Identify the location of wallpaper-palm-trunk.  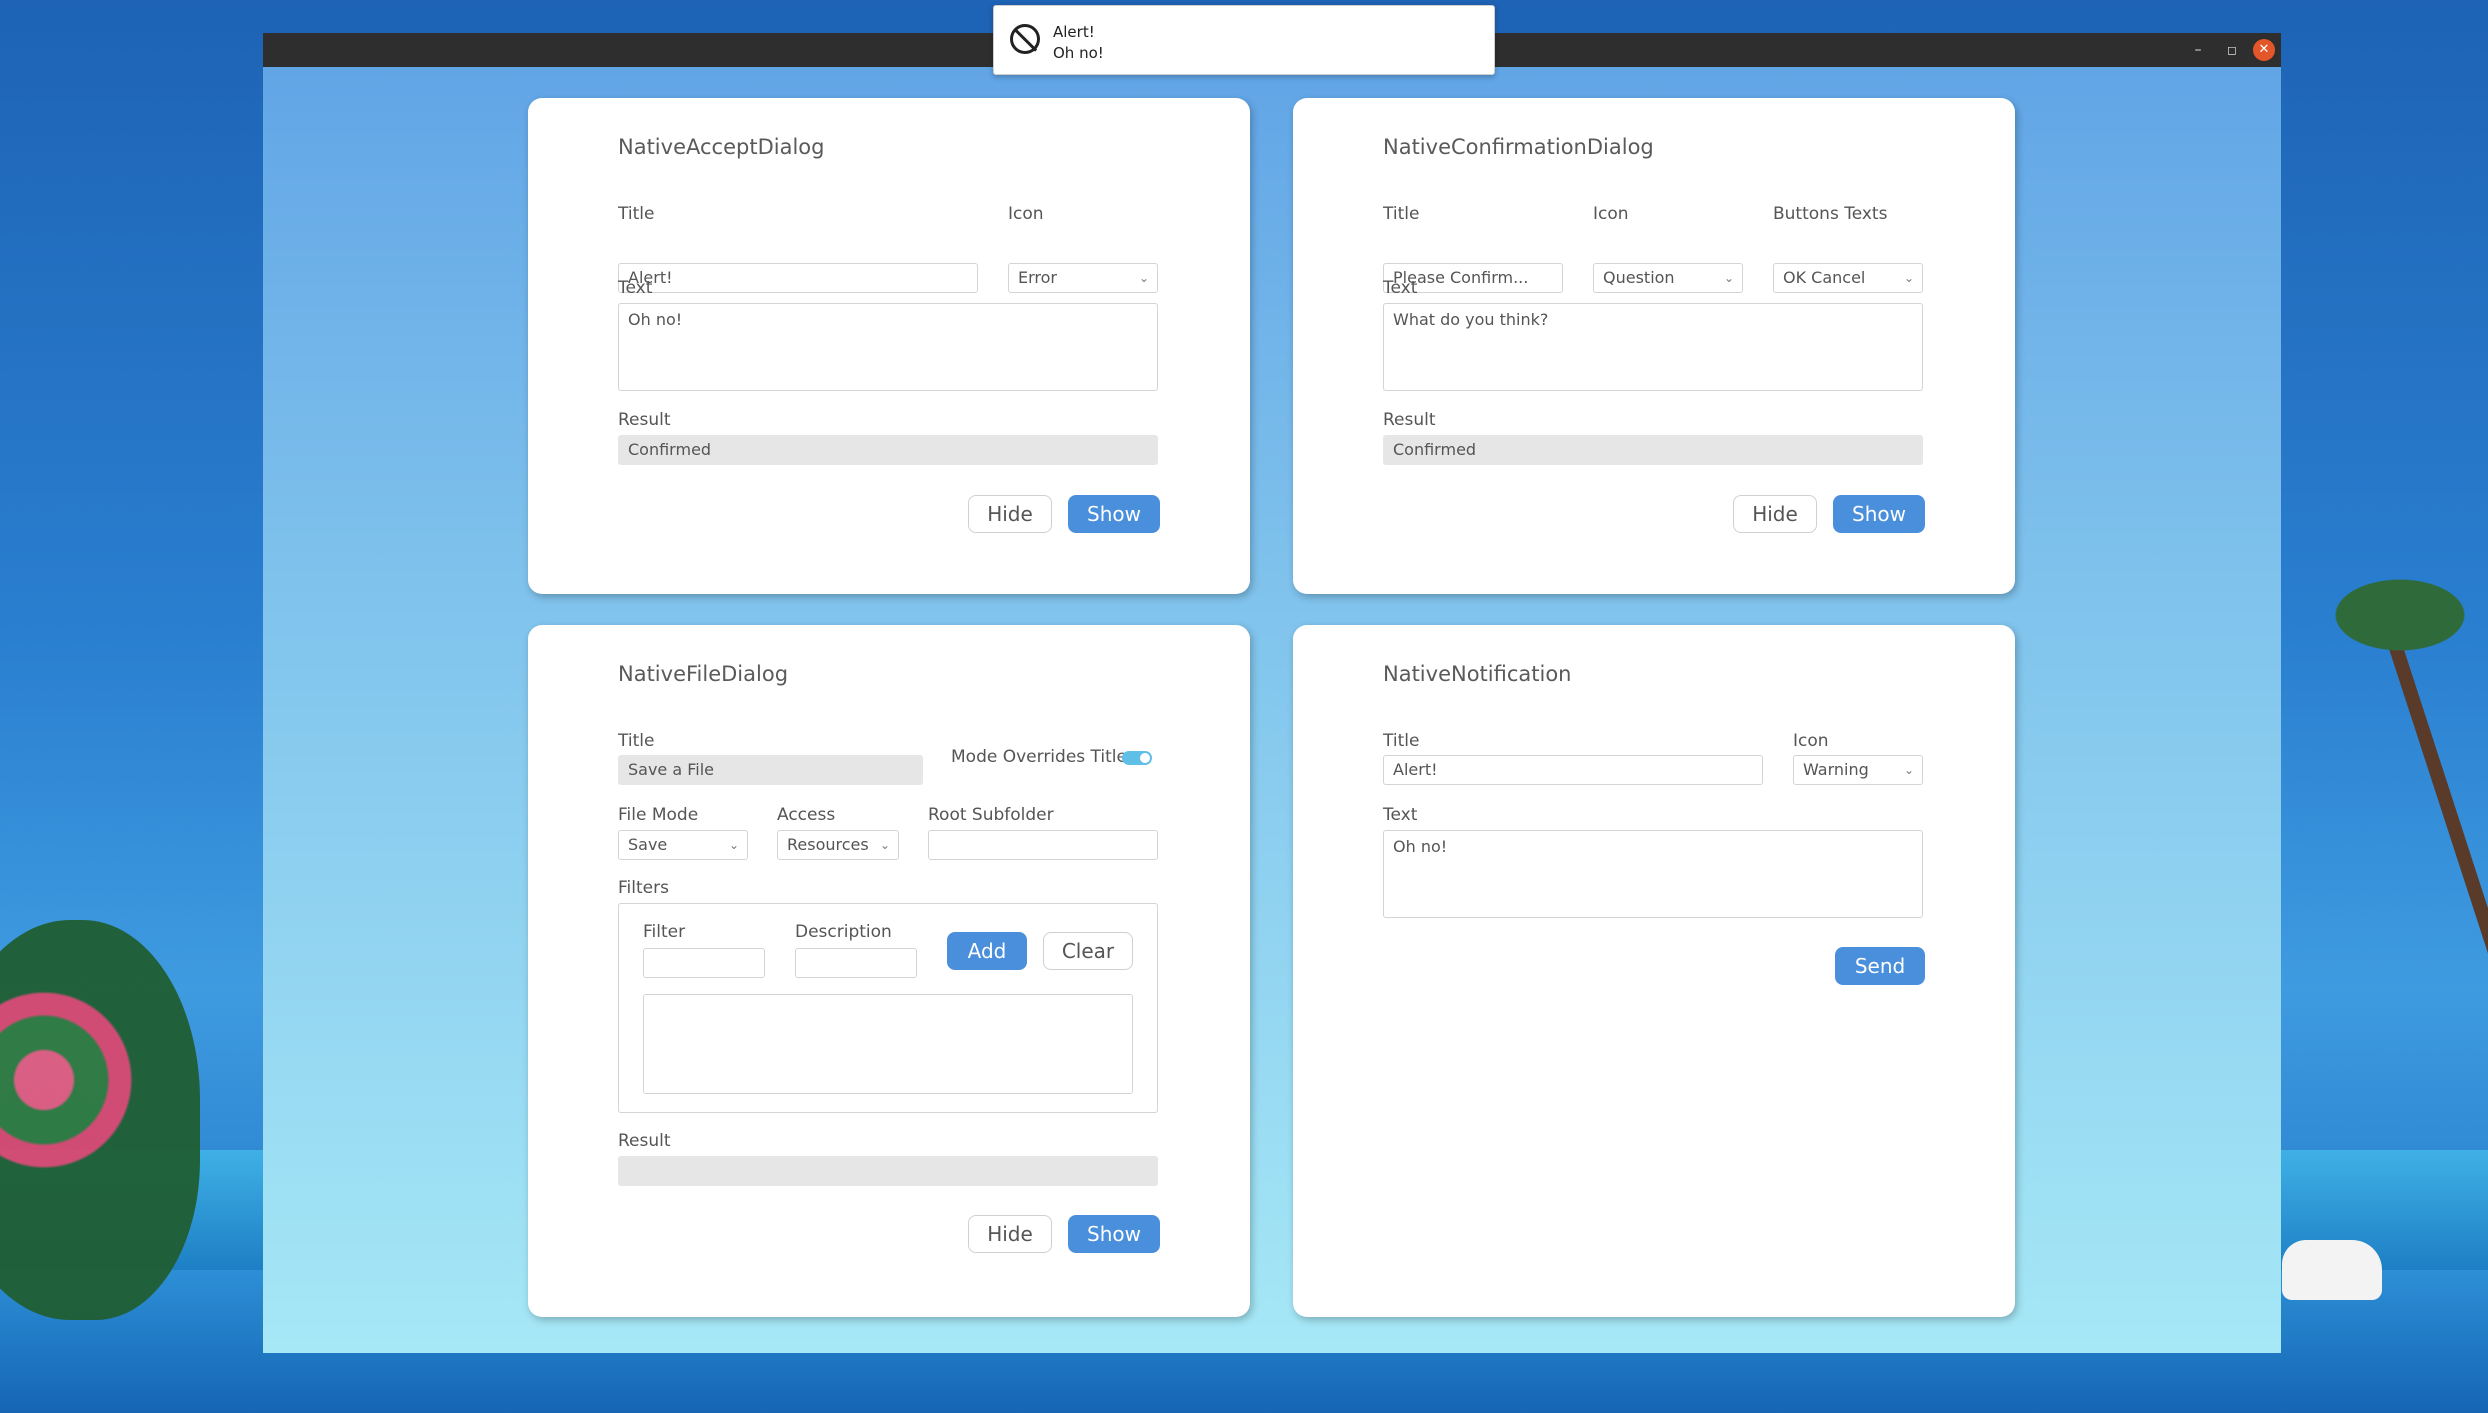
(2434, 914).